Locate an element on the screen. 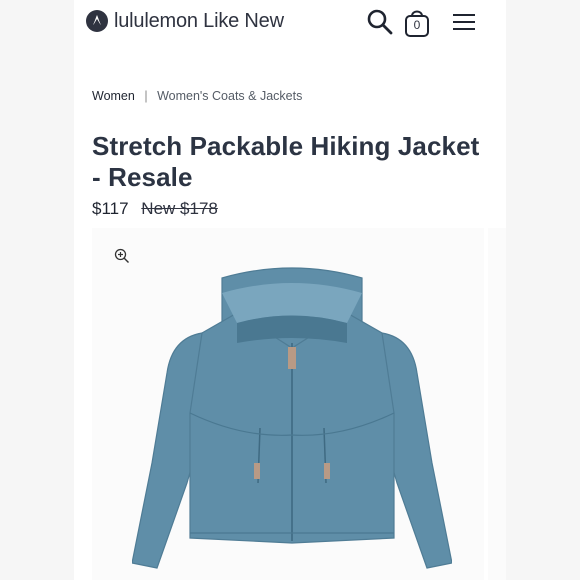  price-block: $117 New $178 is located at coordinates (155, 209).